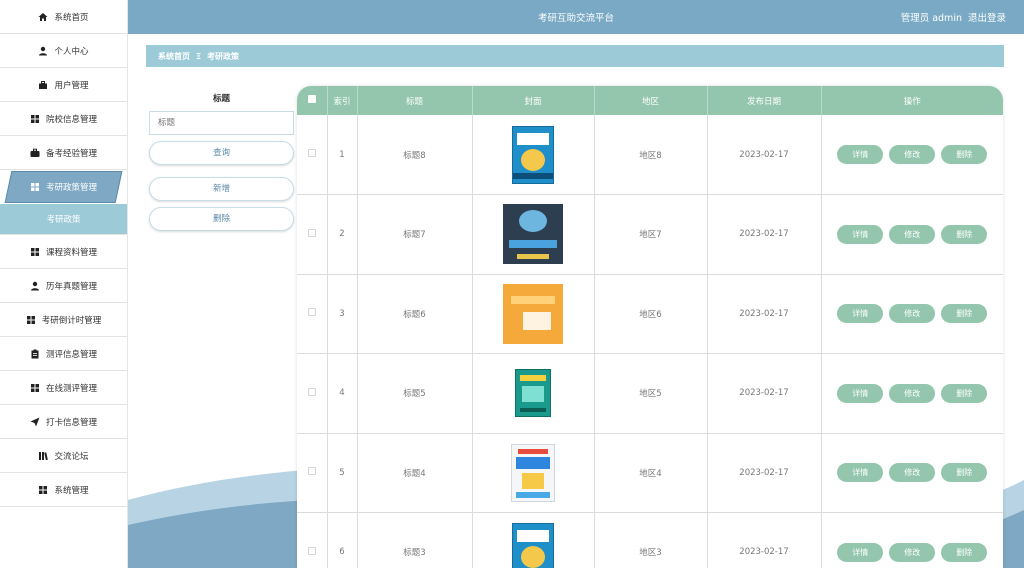  I want to click on sidebar-item-schools: 院校信息管理, so click(63, 119).